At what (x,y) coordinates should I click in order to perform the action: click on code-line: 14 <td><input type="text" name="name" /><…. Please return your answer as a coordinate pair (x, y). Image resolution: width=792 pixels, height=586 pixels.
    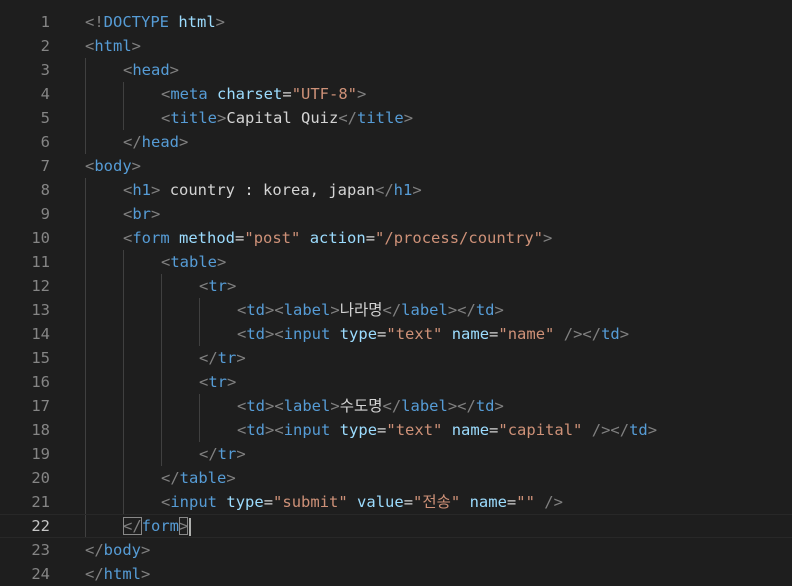
    Looking at the image, I should click on (396, 334).